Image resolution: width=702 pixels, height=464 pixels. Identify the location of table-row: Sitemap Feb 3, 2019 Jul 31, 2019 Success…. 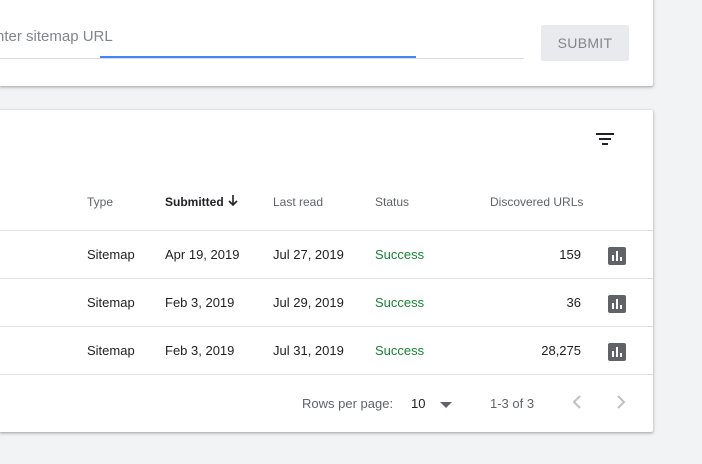
(326, 351).